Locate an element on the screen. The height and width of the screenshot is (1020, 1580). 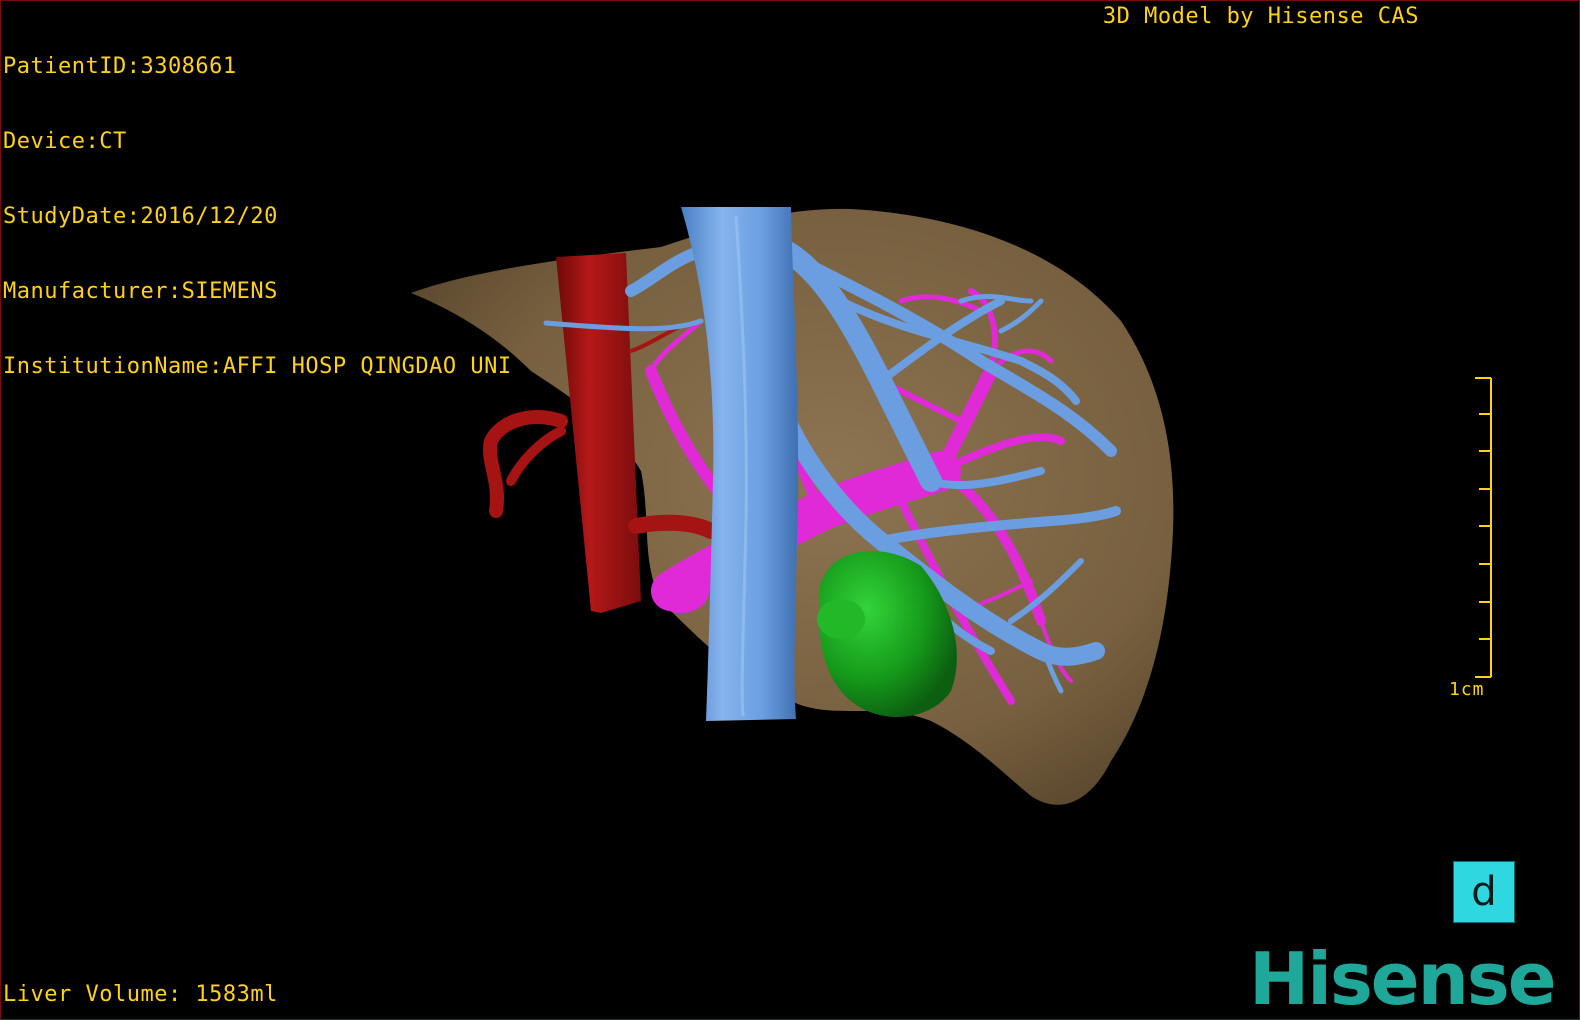
hisense-logo: Hisense is located at coordinates (1403, 978).